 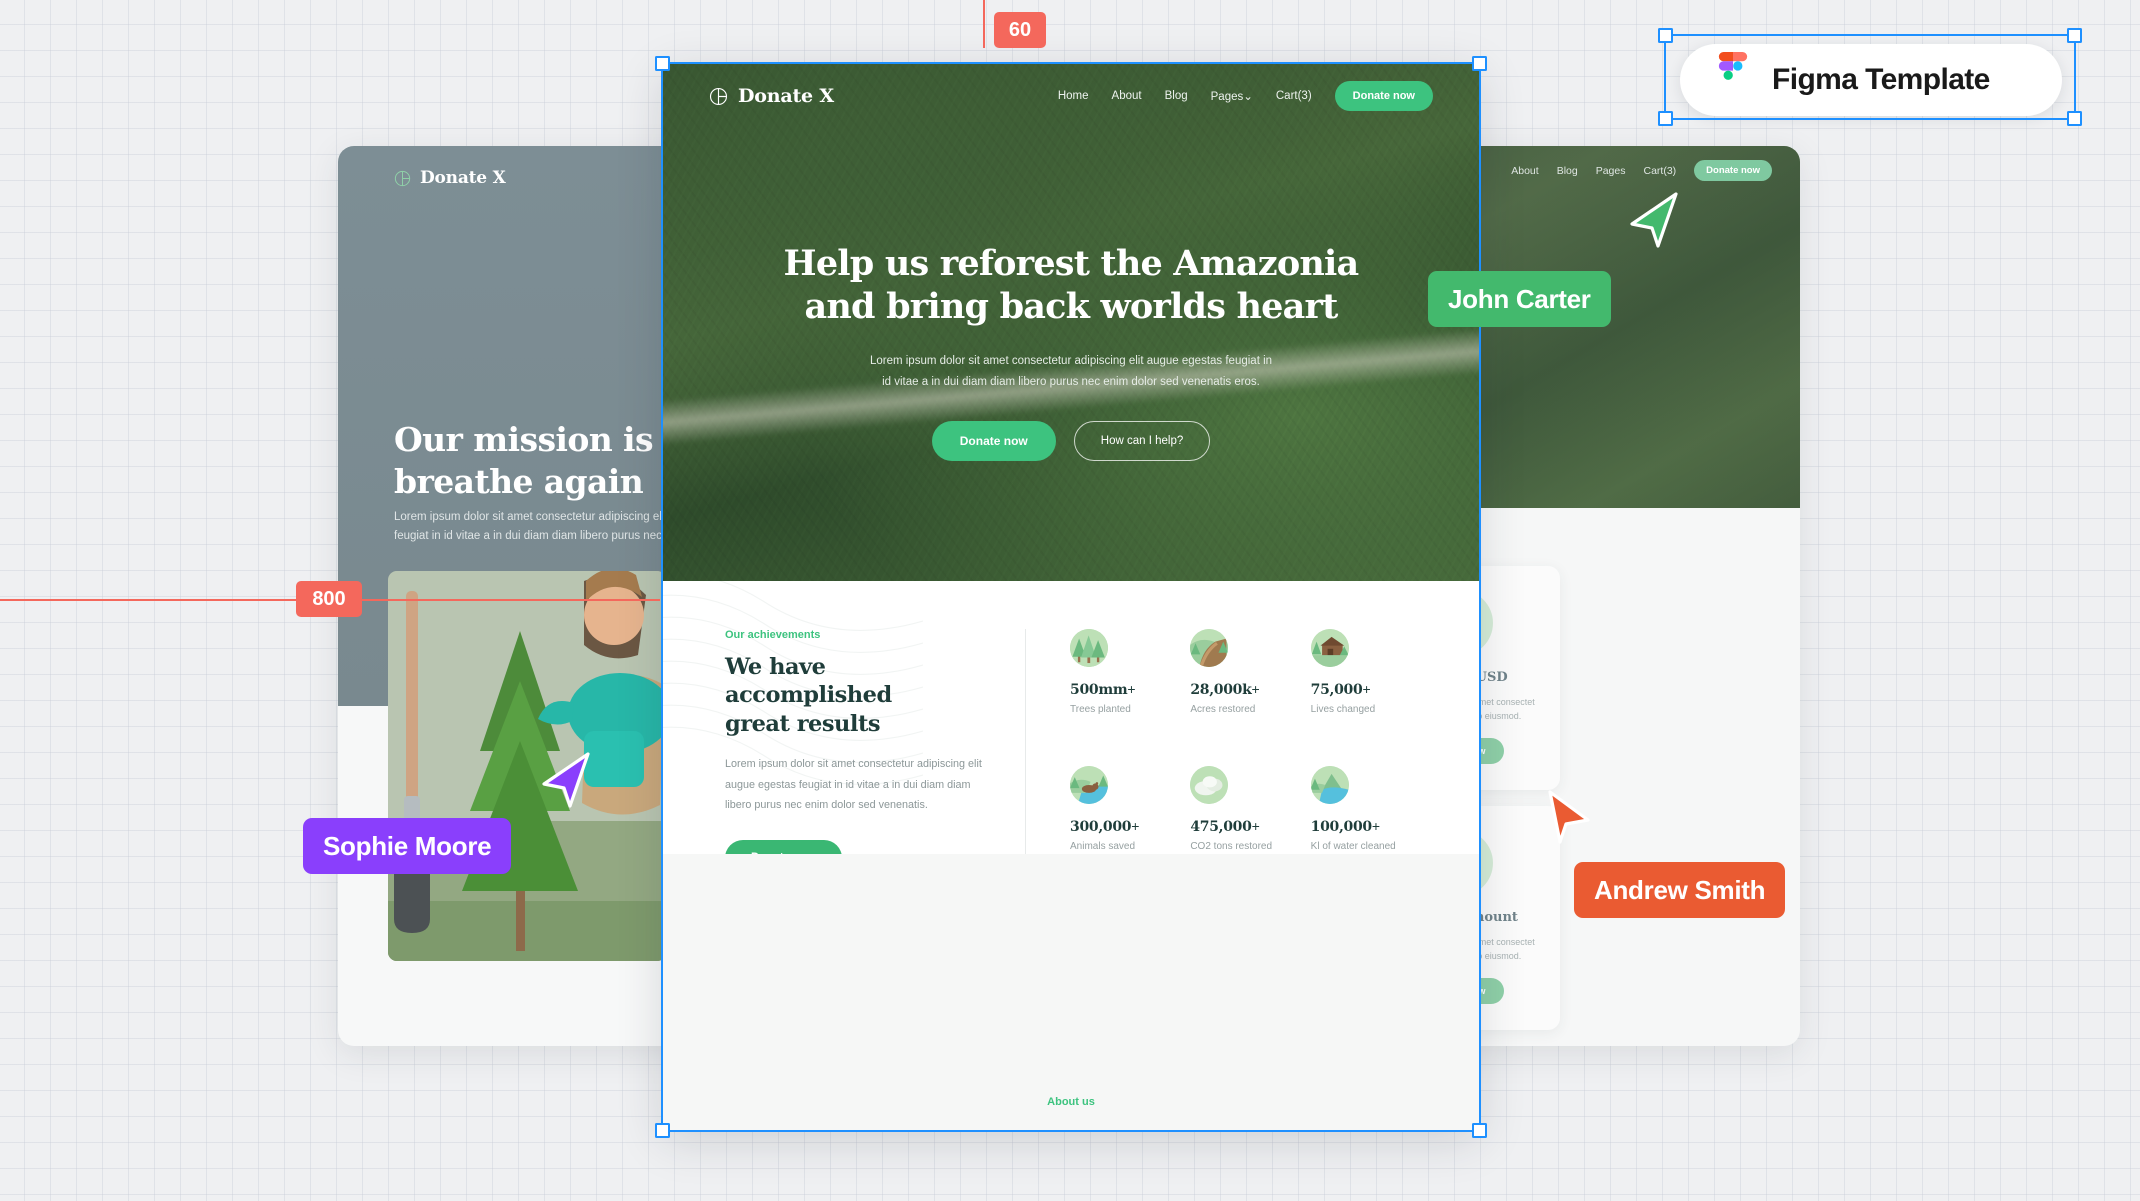 I want to click on bear-river-icon, so click(x=1089, y=785).